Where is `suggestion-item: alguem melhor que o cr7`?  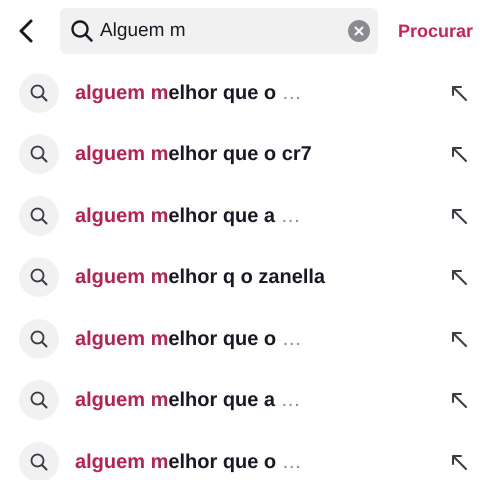
suggestion-item: alguem melhor que o cr7 is located at coordinates (240, 154).